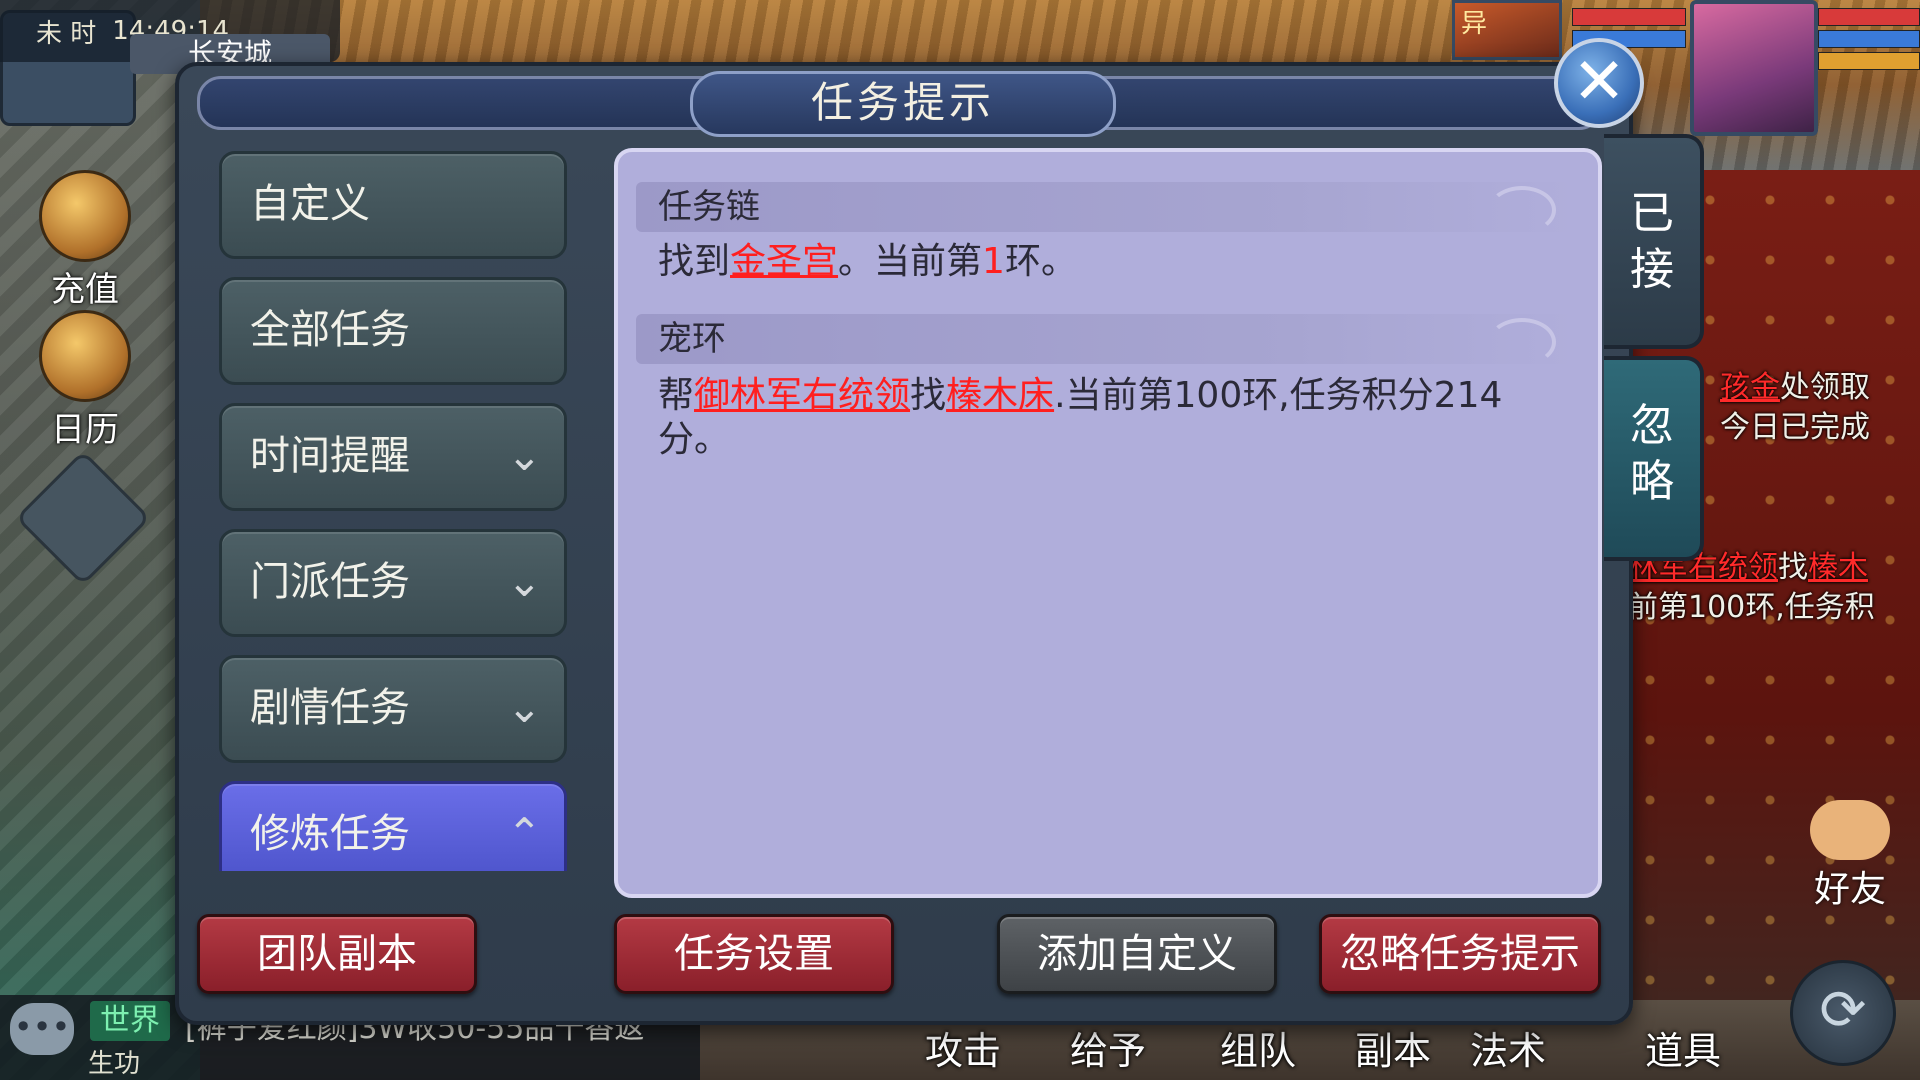 This screenshot has height=1080, width=1920. I want to click on team-dungeon-button: 团队副本, so click(337, 954).